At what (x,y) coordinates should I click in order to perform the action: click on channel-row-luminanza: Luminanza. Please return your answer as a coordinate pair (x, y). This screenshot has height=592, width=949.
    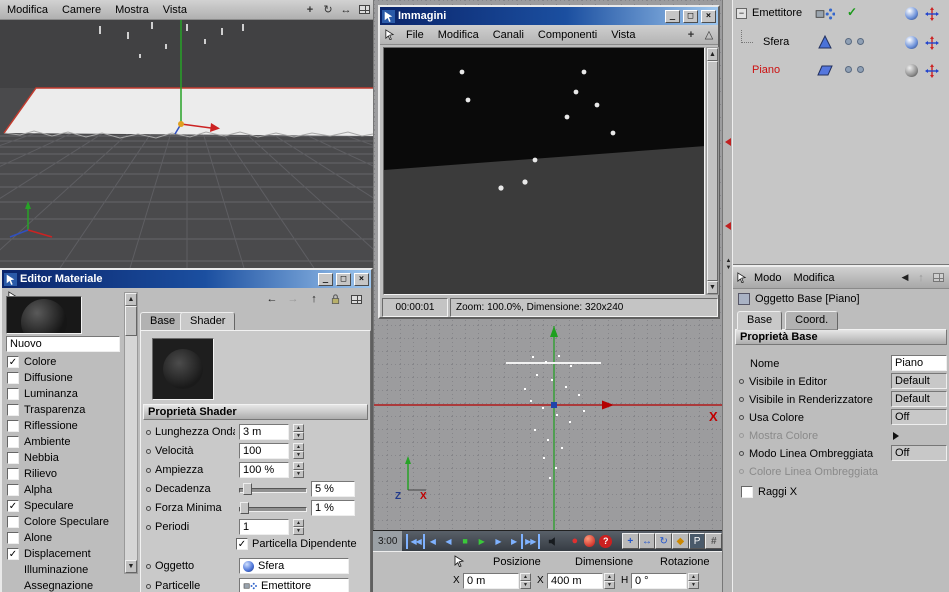
    Looking at the image, I should click on (63, 394).